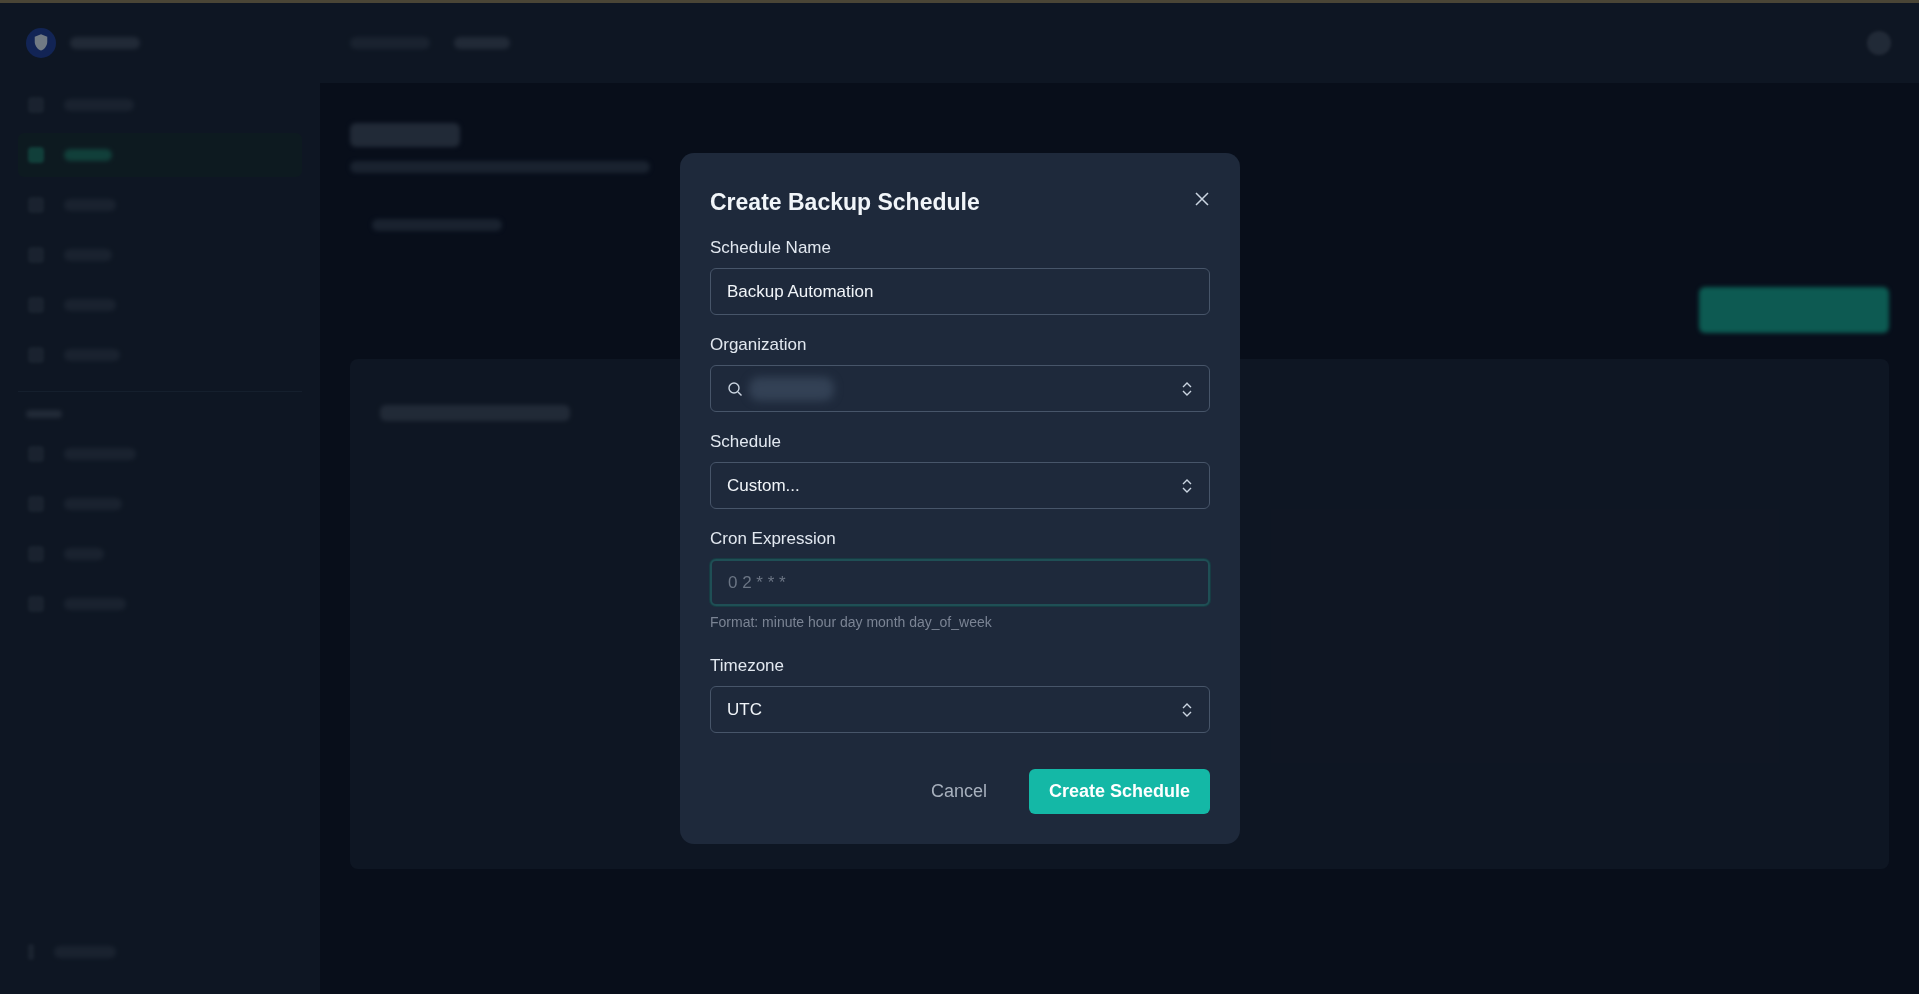 The height and width of the screenshot is (994, 1919). What do you see at coordinates (960, 582) in the screenshot?
I see `input-field: 0 2 * * *` at bounding box center [960, 582].